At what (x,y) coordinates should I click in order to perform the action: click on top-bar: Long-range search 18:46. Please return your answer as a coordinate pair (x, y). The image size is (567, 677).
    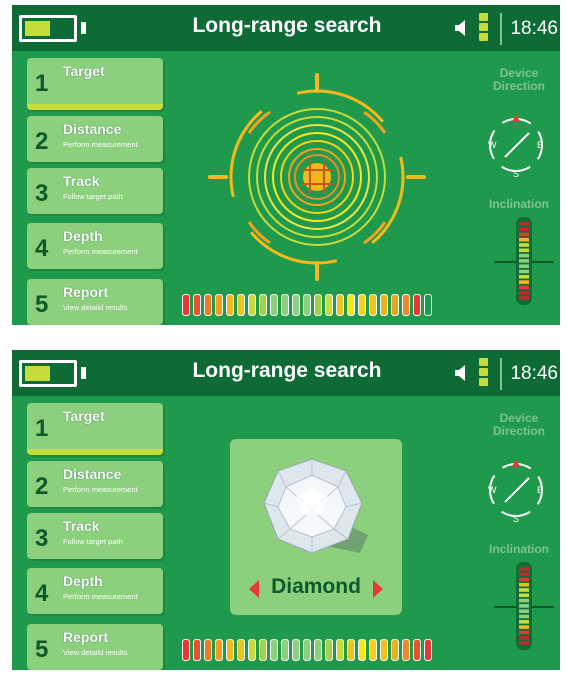
    Looking at the image, I should click on (286, 28).